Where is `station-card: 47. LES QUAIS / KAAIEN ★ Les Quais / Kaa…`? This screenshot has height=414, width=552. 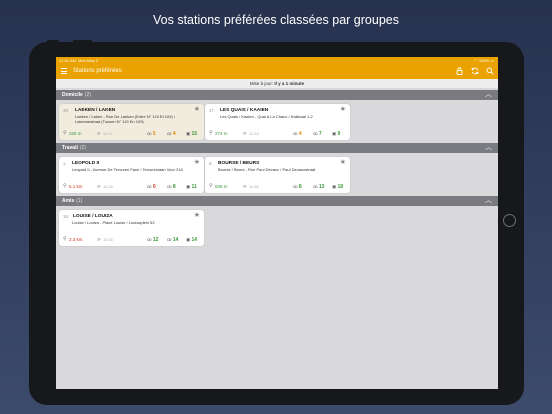 station-card: 47. LES QUAIS / KAAIEN ★ Les Quais / Kaa… is located at coordinates (277, 122).